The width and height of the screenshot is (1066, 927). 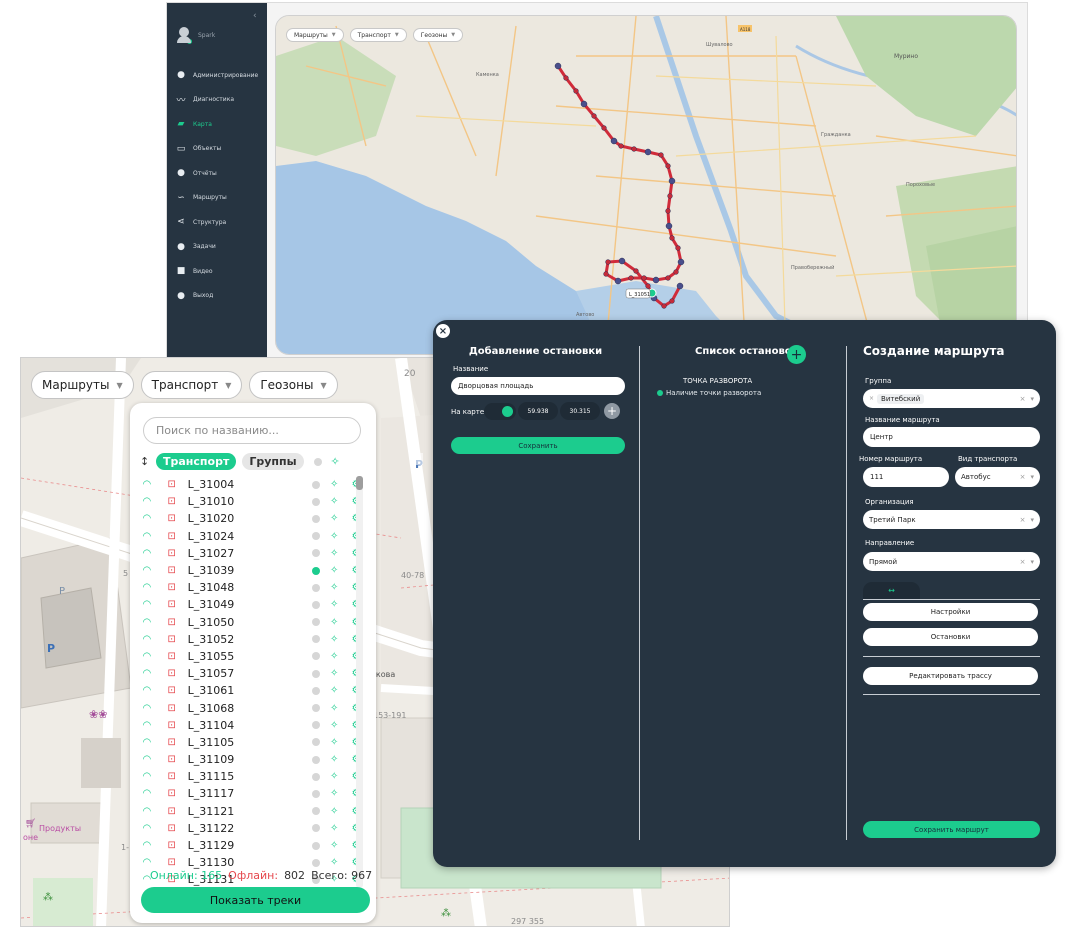 What do you see at coordinates (251, 622) in the screenshot?
I see `vehicle-row: ◠⊡L_31050✧⚙` at bounding box center [251, 622].